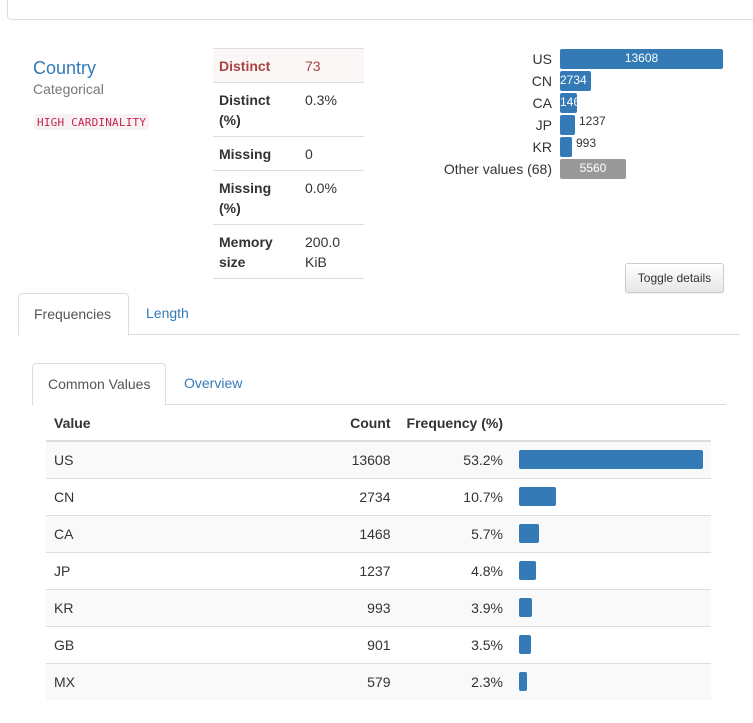 This screenshot has width=753, height=723. Describe the element at coordinates (593, 168) in the screenshot. I see `mini-chart-value: 5560` at that location.